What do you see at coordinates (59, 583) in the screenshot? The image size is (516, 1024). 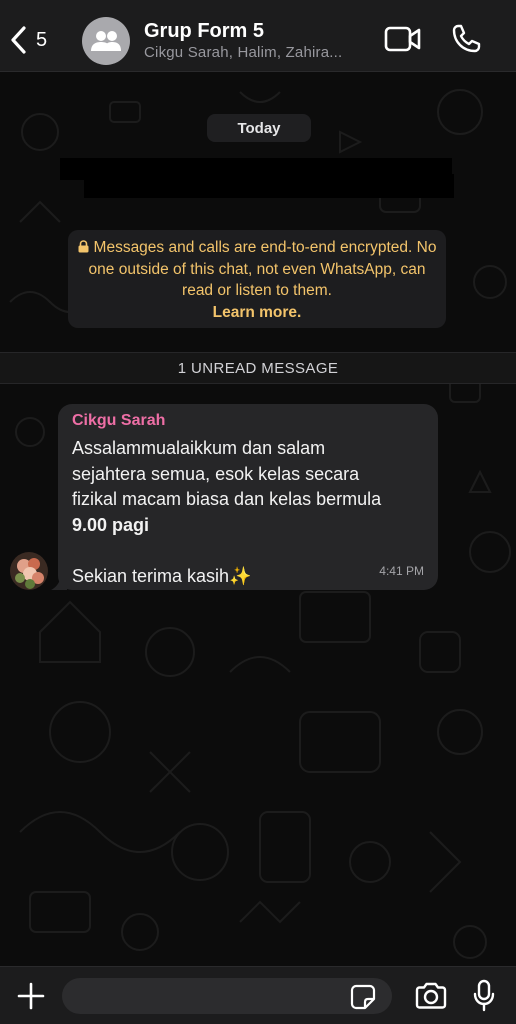 I see `bubble-tail` at bounding box center [59, 583].